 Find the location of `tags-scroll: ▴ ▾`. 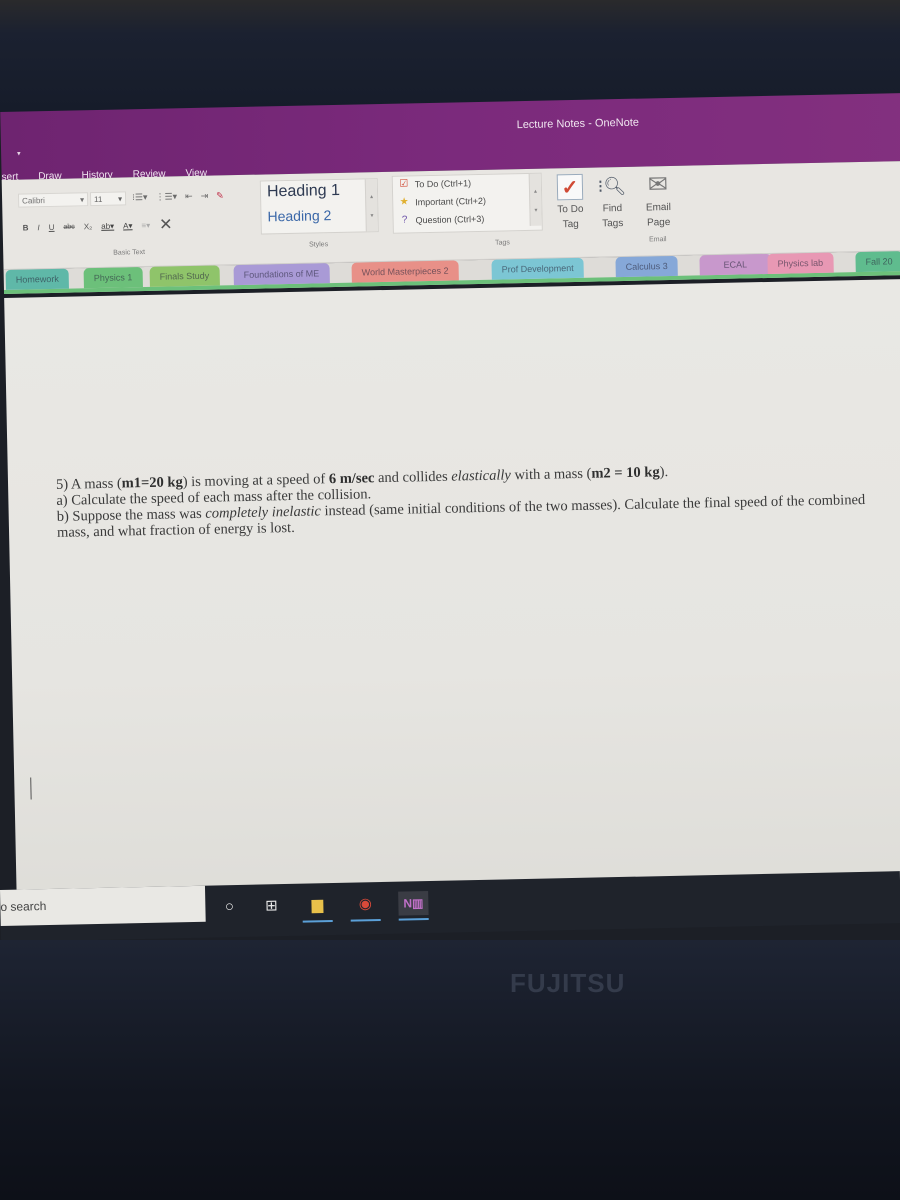

tags-scroll: ▴ ▾ is located at coordinates (535, 199).